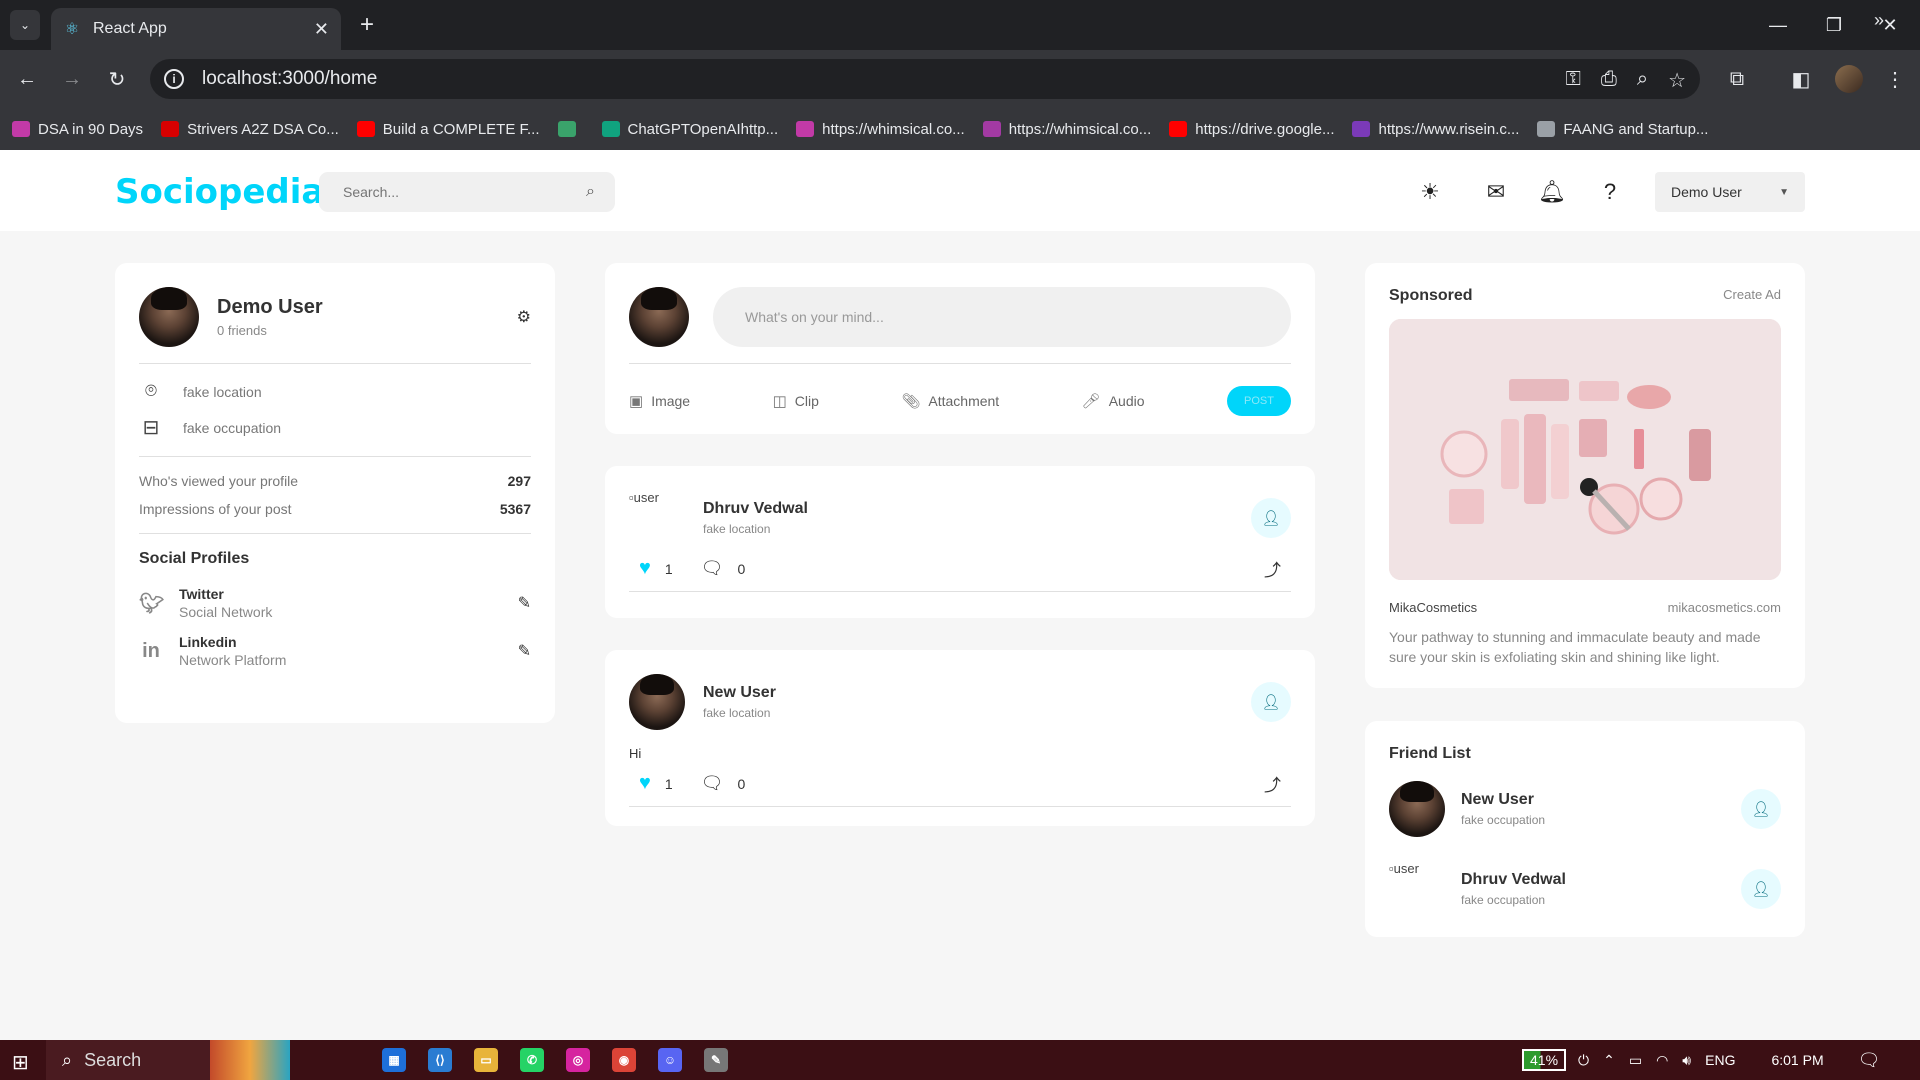  Describe the element at coordinates (20, 1062) in the screenshot. I see `windows-start-icon: ⊞` at that location.